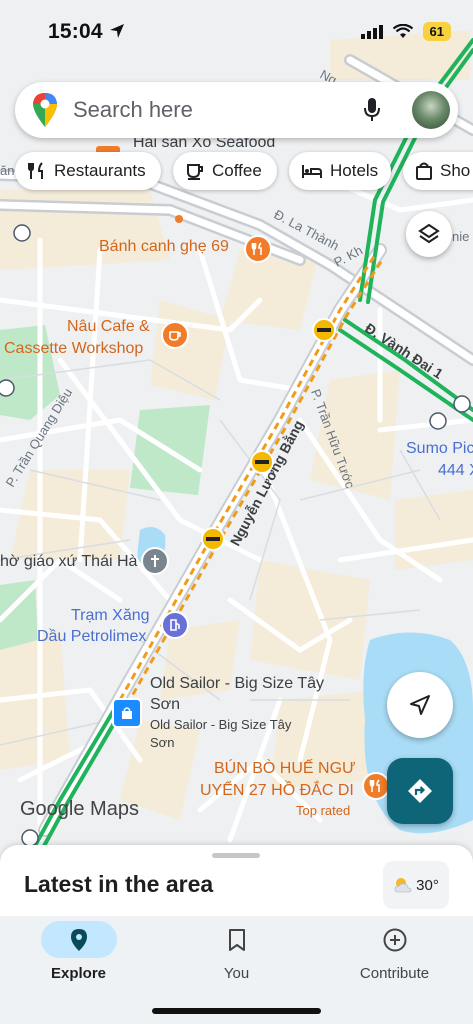  Describe the element at coordinates (236, 885) in the screenshot. I see `bottom-sheet: Latest in the area 30°` at that location.